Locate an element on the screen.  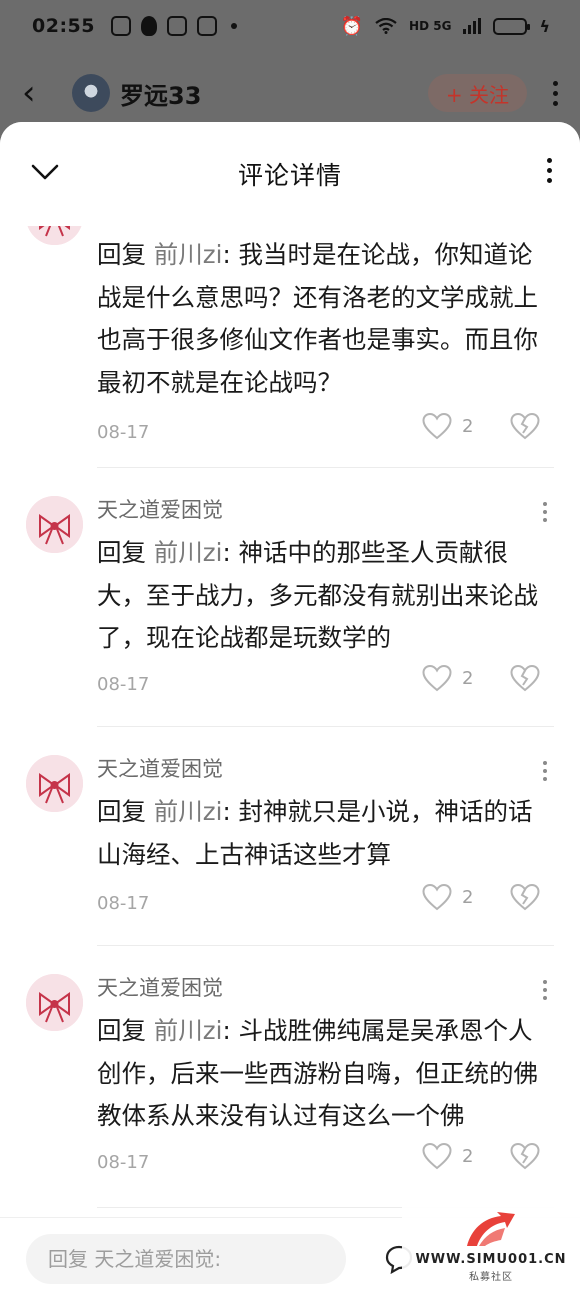
charging-icon: ϟ is located at coordinates (544, 26).